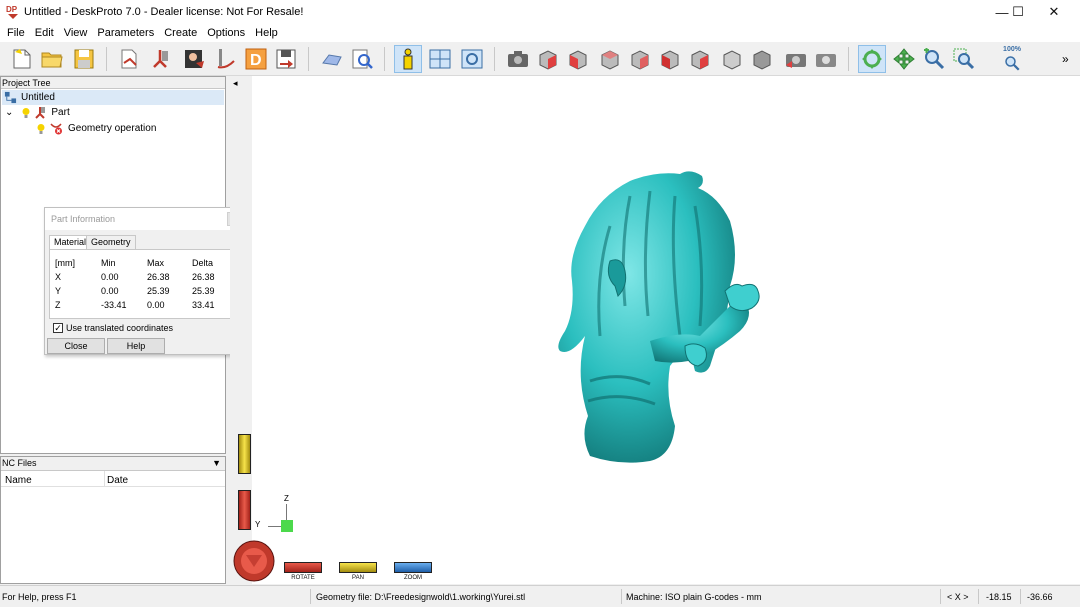 The height and width of the screenshot is (607, 1080). I want to click on row-min: -33.41, so click(114, 305).